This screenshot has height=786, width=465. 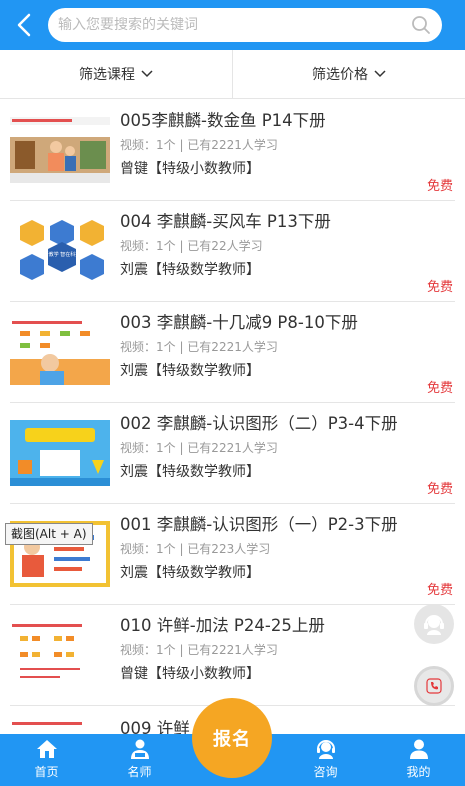 What do you see at coordinates (225, 221) in the screenshot?
I see `course-title: 004 李麒麟-买风车 P13下册` at bounding box center [225, 221].